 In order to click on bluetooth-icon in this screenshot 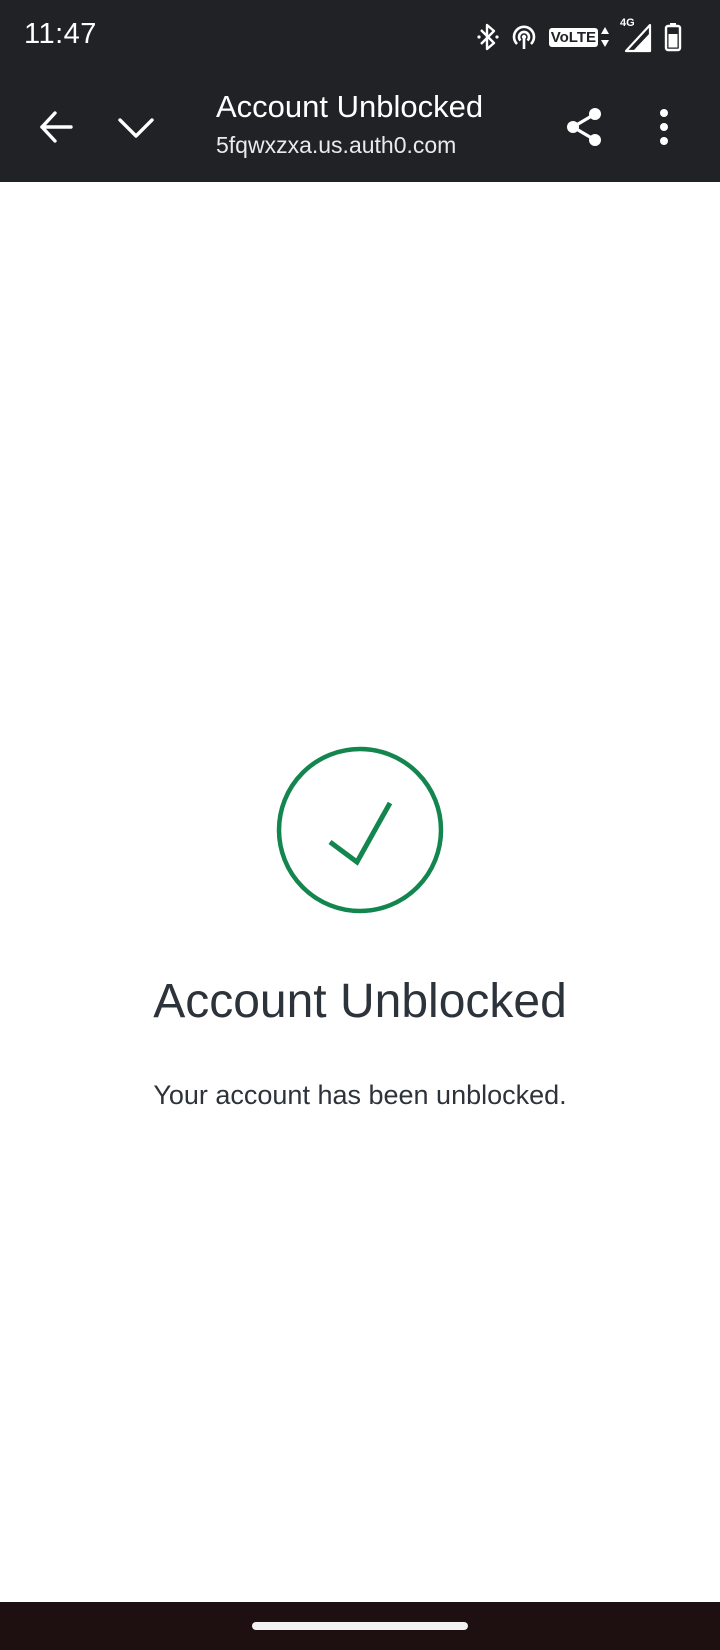, I will do `click(488, 37)`.